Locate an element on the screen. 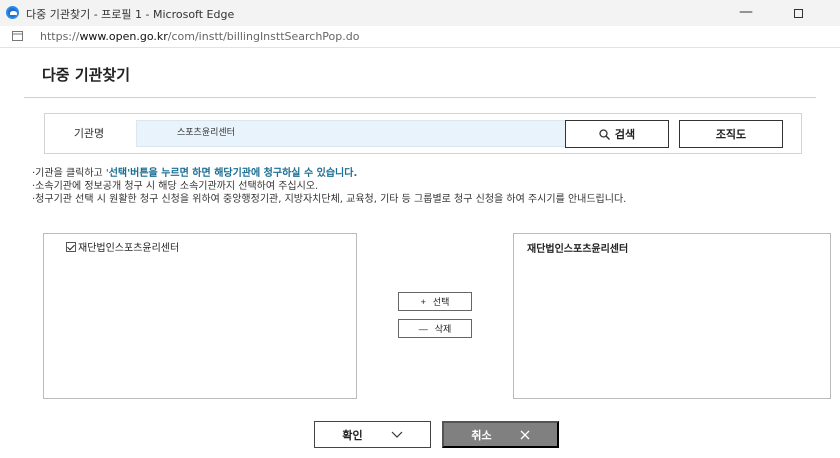 The height and width of the screenshot is (458, 840). instruction-line-1-prefix: ·기관을 클릭하고 ' is located at coordinates (70, 173).